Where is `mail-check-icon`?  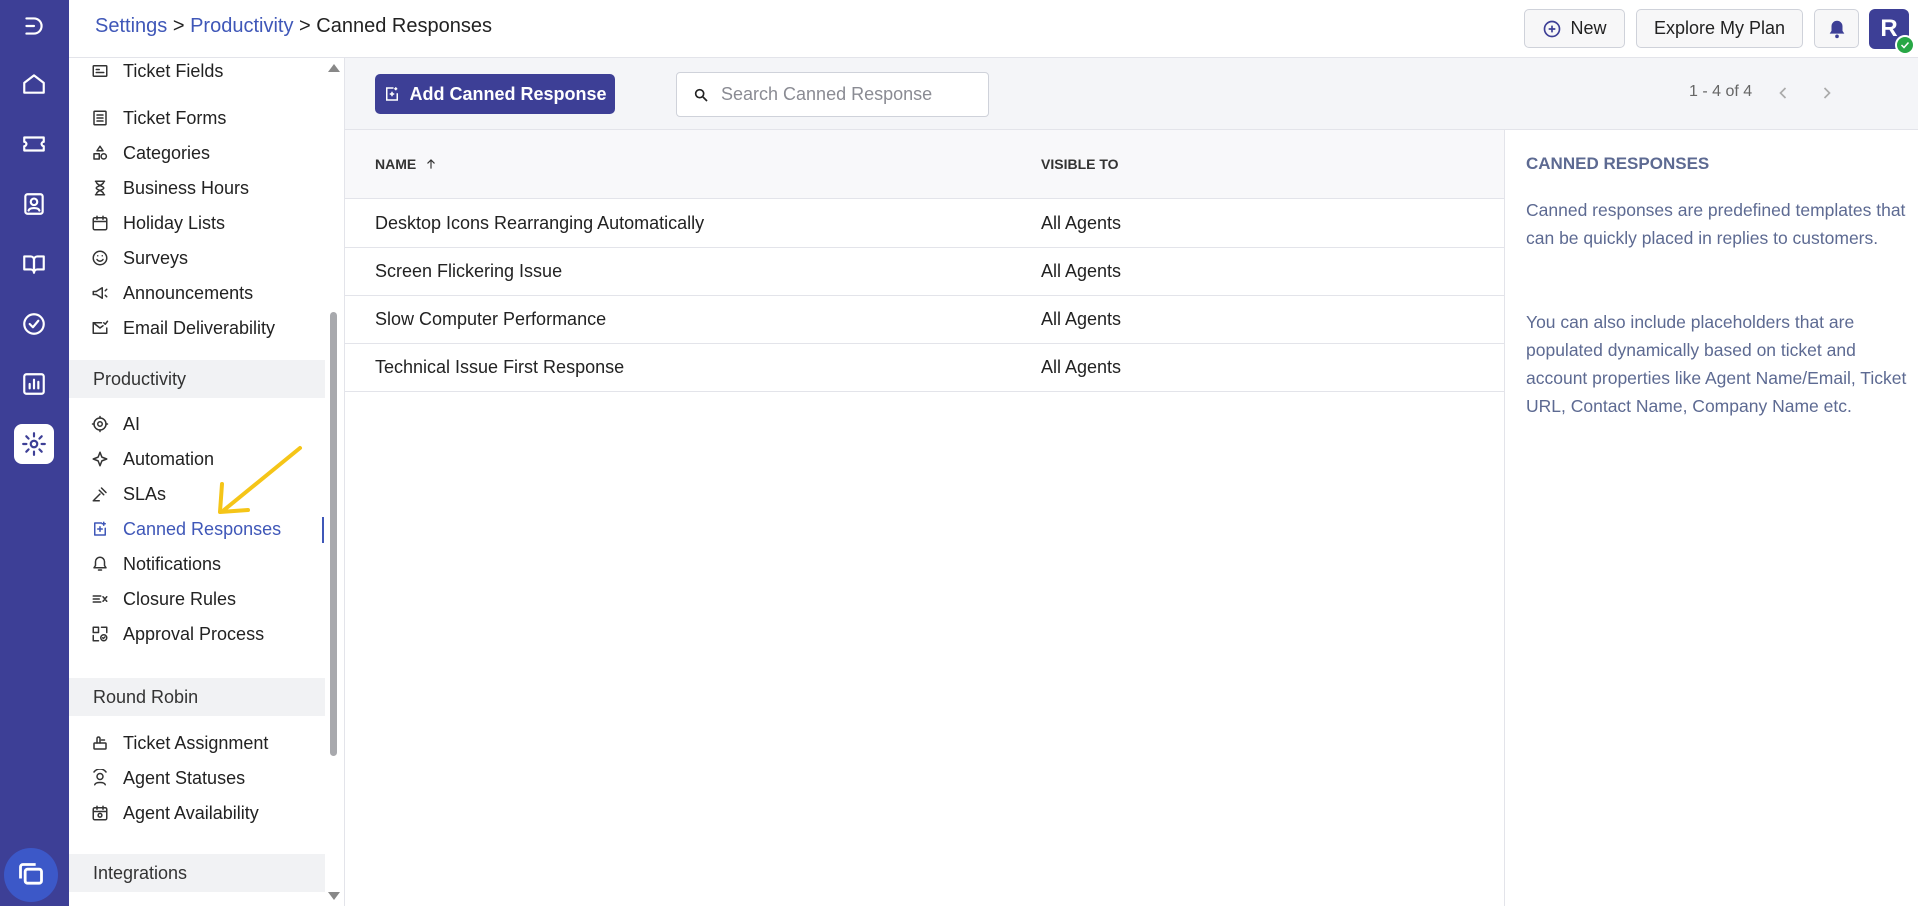 mail-check-icon is located at coordinates (100, 327).